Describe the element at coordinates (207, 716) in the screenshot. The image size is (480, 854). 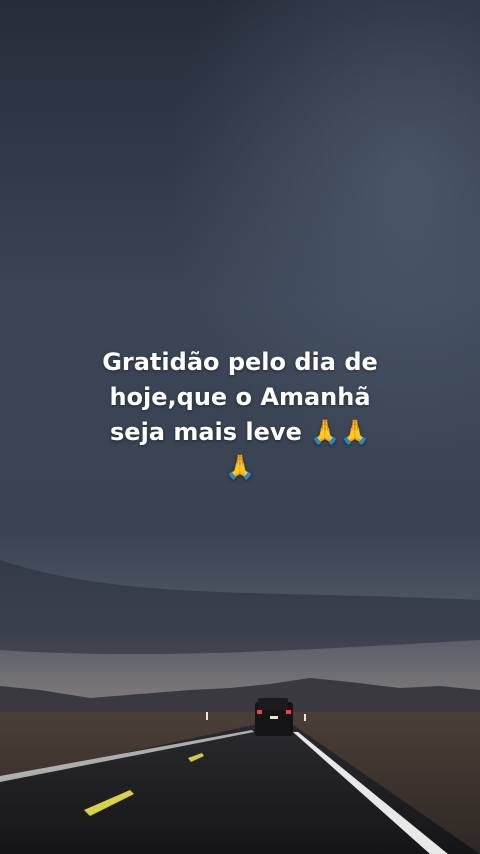
I see `roadside-post` at that location.